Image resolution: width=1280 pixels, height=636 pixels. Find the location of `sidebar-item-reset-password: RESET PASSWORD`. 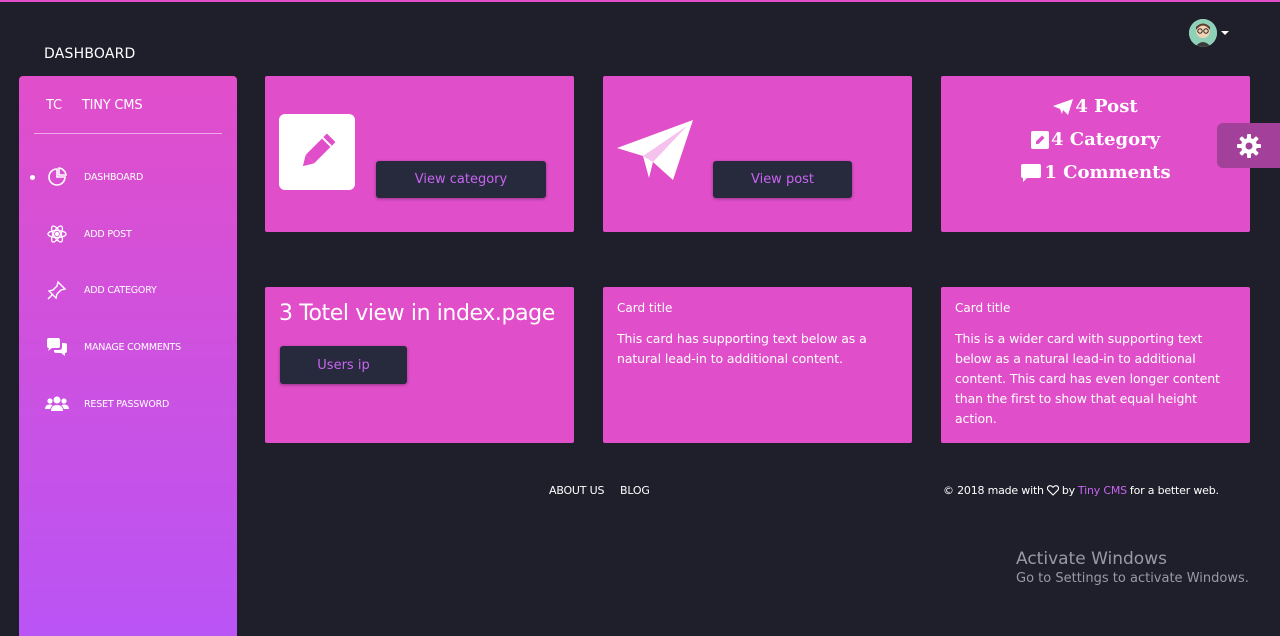

sidebar-item-reset-password: RESET PASSWORD is located at coordinates (128, 404).